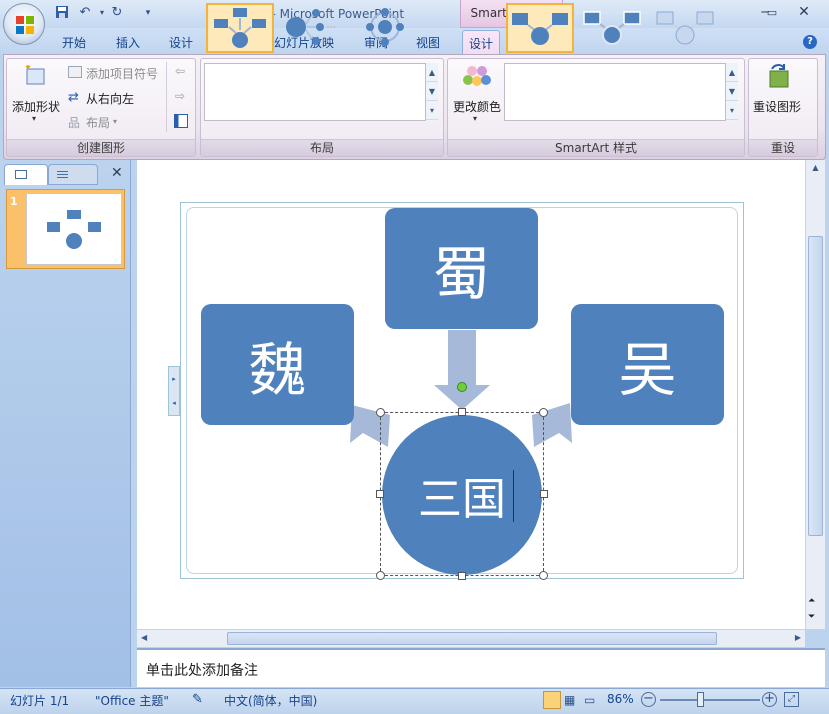 The height and width of the screenshot is (714, 829). I want to click on layout-thumb-cycle, so click(386, 28).